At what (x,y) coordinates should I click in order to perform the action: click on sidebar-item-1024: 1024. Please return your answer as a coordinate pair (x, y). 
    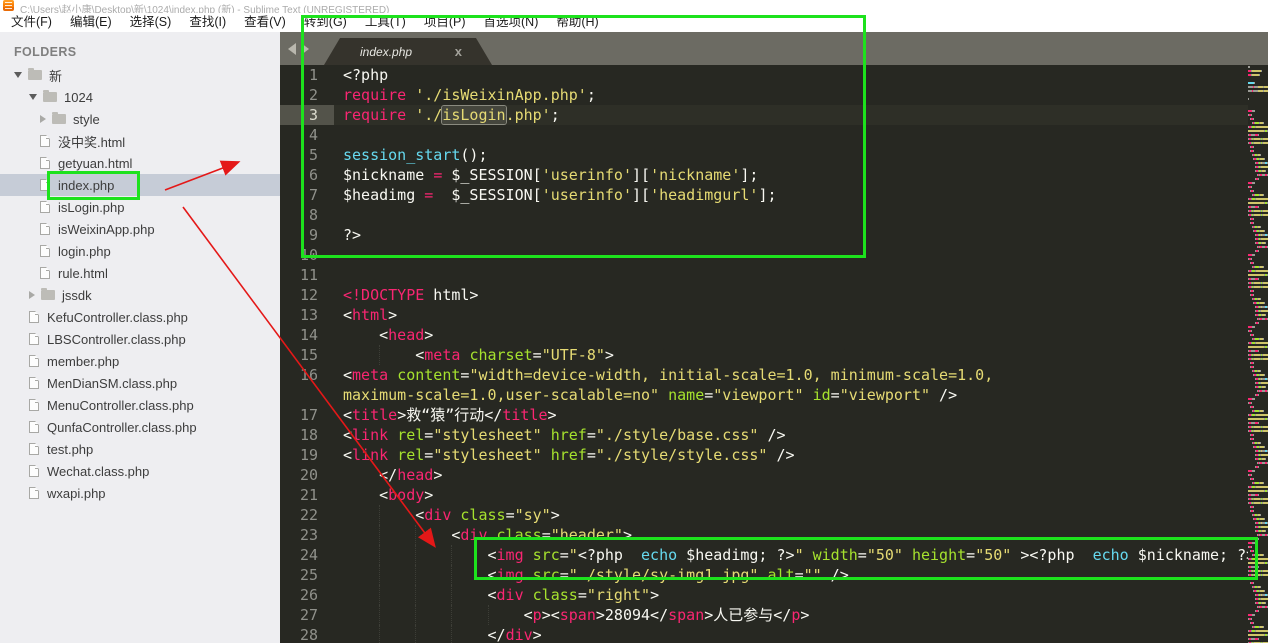
    Looking at the image, I should click on (140, 97).